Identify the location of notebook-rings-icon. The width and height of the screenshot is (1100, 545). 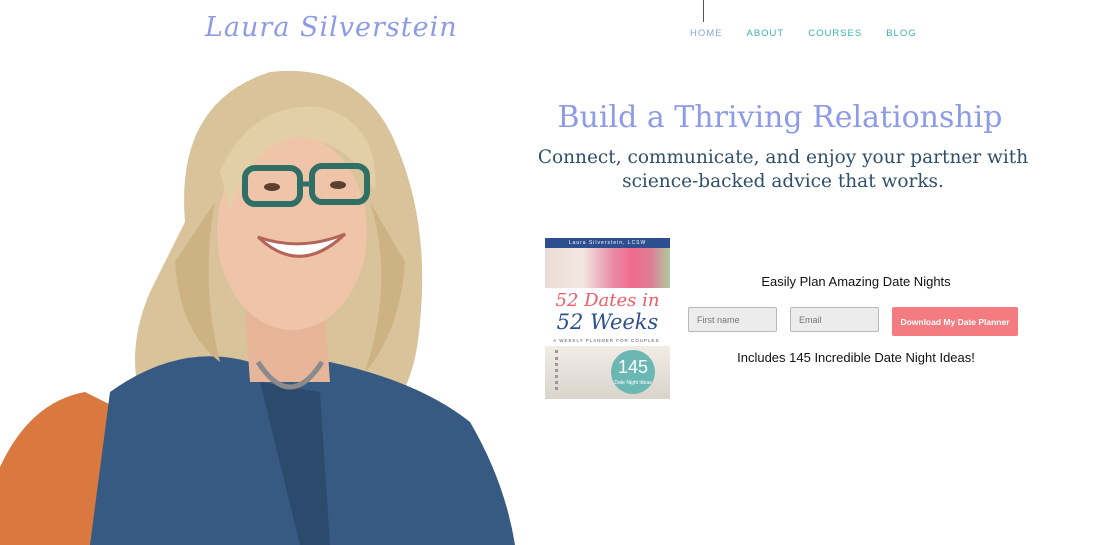
(576, 370).